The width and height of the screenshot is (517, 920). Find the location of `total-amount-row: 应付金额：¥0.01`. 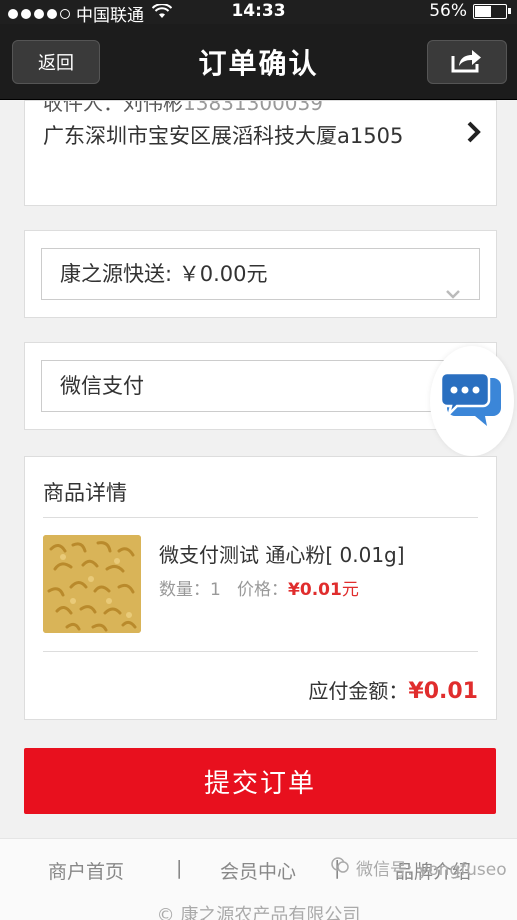

total-amount-row: 应付金额：¥0.01 is located at coordinates (393, 689).